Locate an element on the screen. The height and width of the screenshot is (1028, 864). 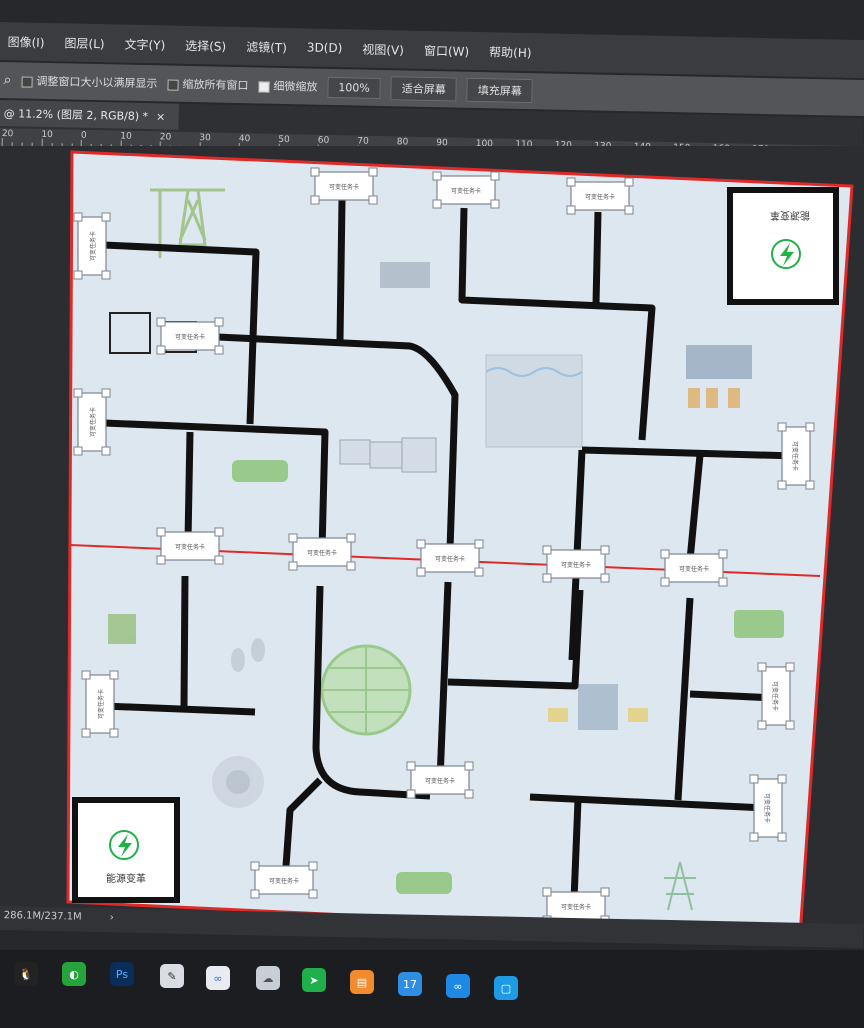
electric-car-icon is located at coordinates (260, 471).